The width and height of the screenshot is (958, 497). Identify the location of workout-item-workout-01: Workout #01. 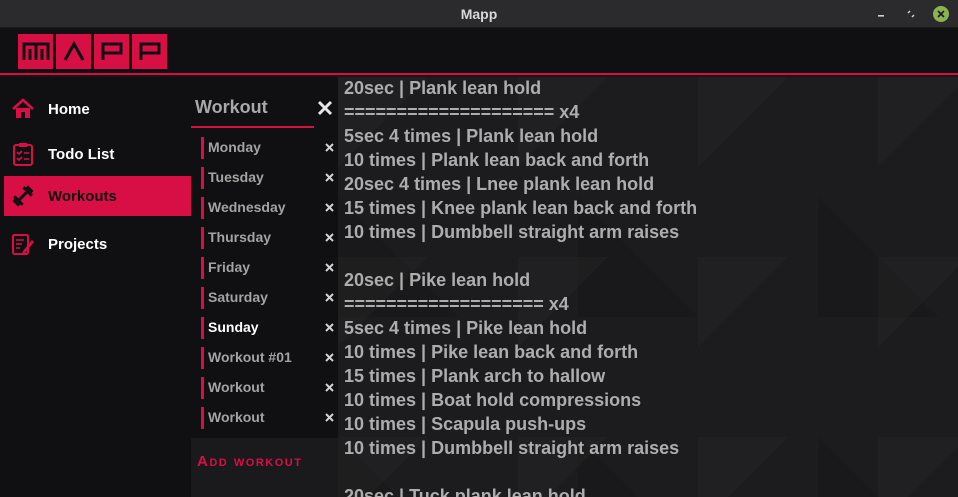
(268, 358).